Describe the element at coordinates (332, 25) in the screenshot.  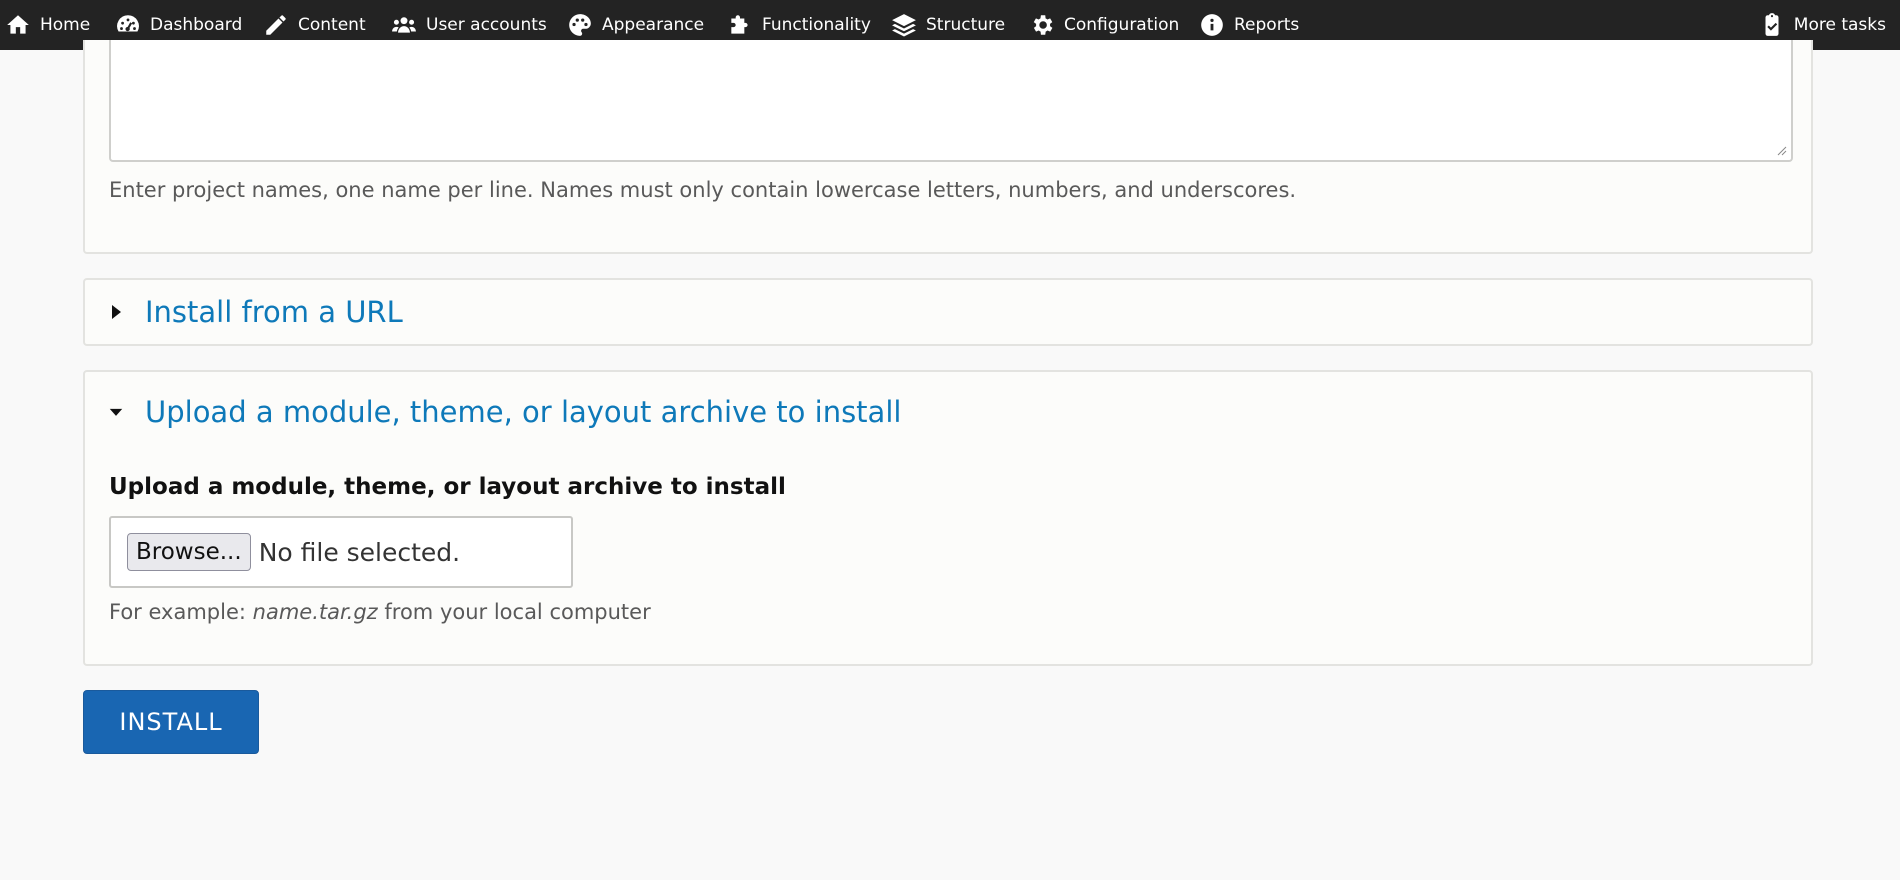
I see `toolbar-item-label: Content` at that location.